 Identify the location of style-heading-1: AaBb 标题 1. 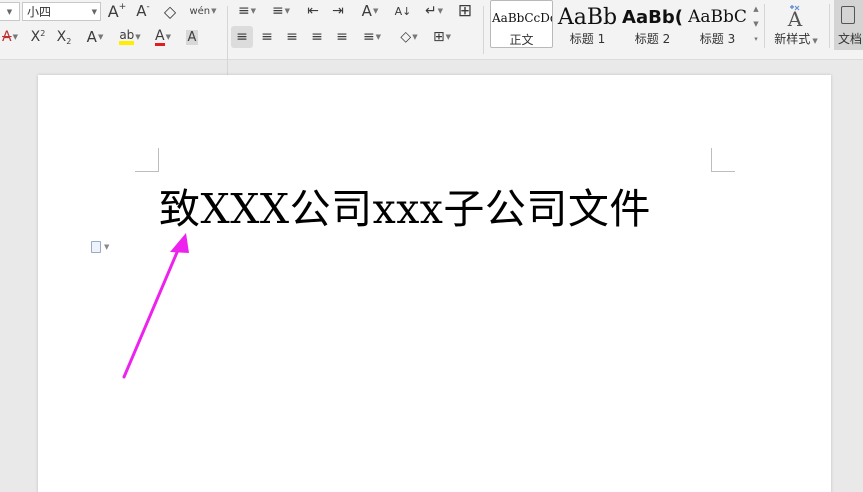
(587, 24).